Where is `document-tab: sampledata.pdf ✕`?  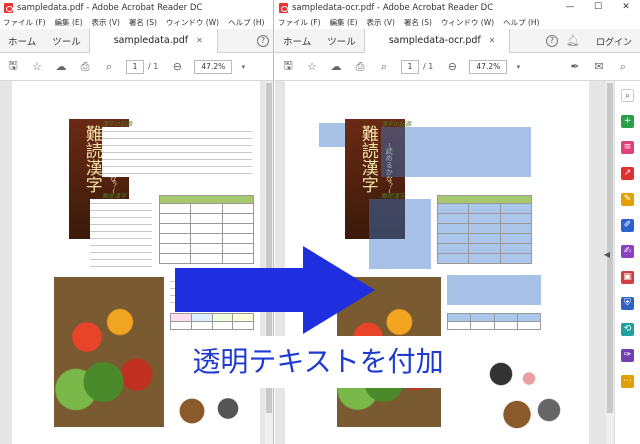 document-tab: sampledata.pdf ✕ is located at coordinates (153, 40).